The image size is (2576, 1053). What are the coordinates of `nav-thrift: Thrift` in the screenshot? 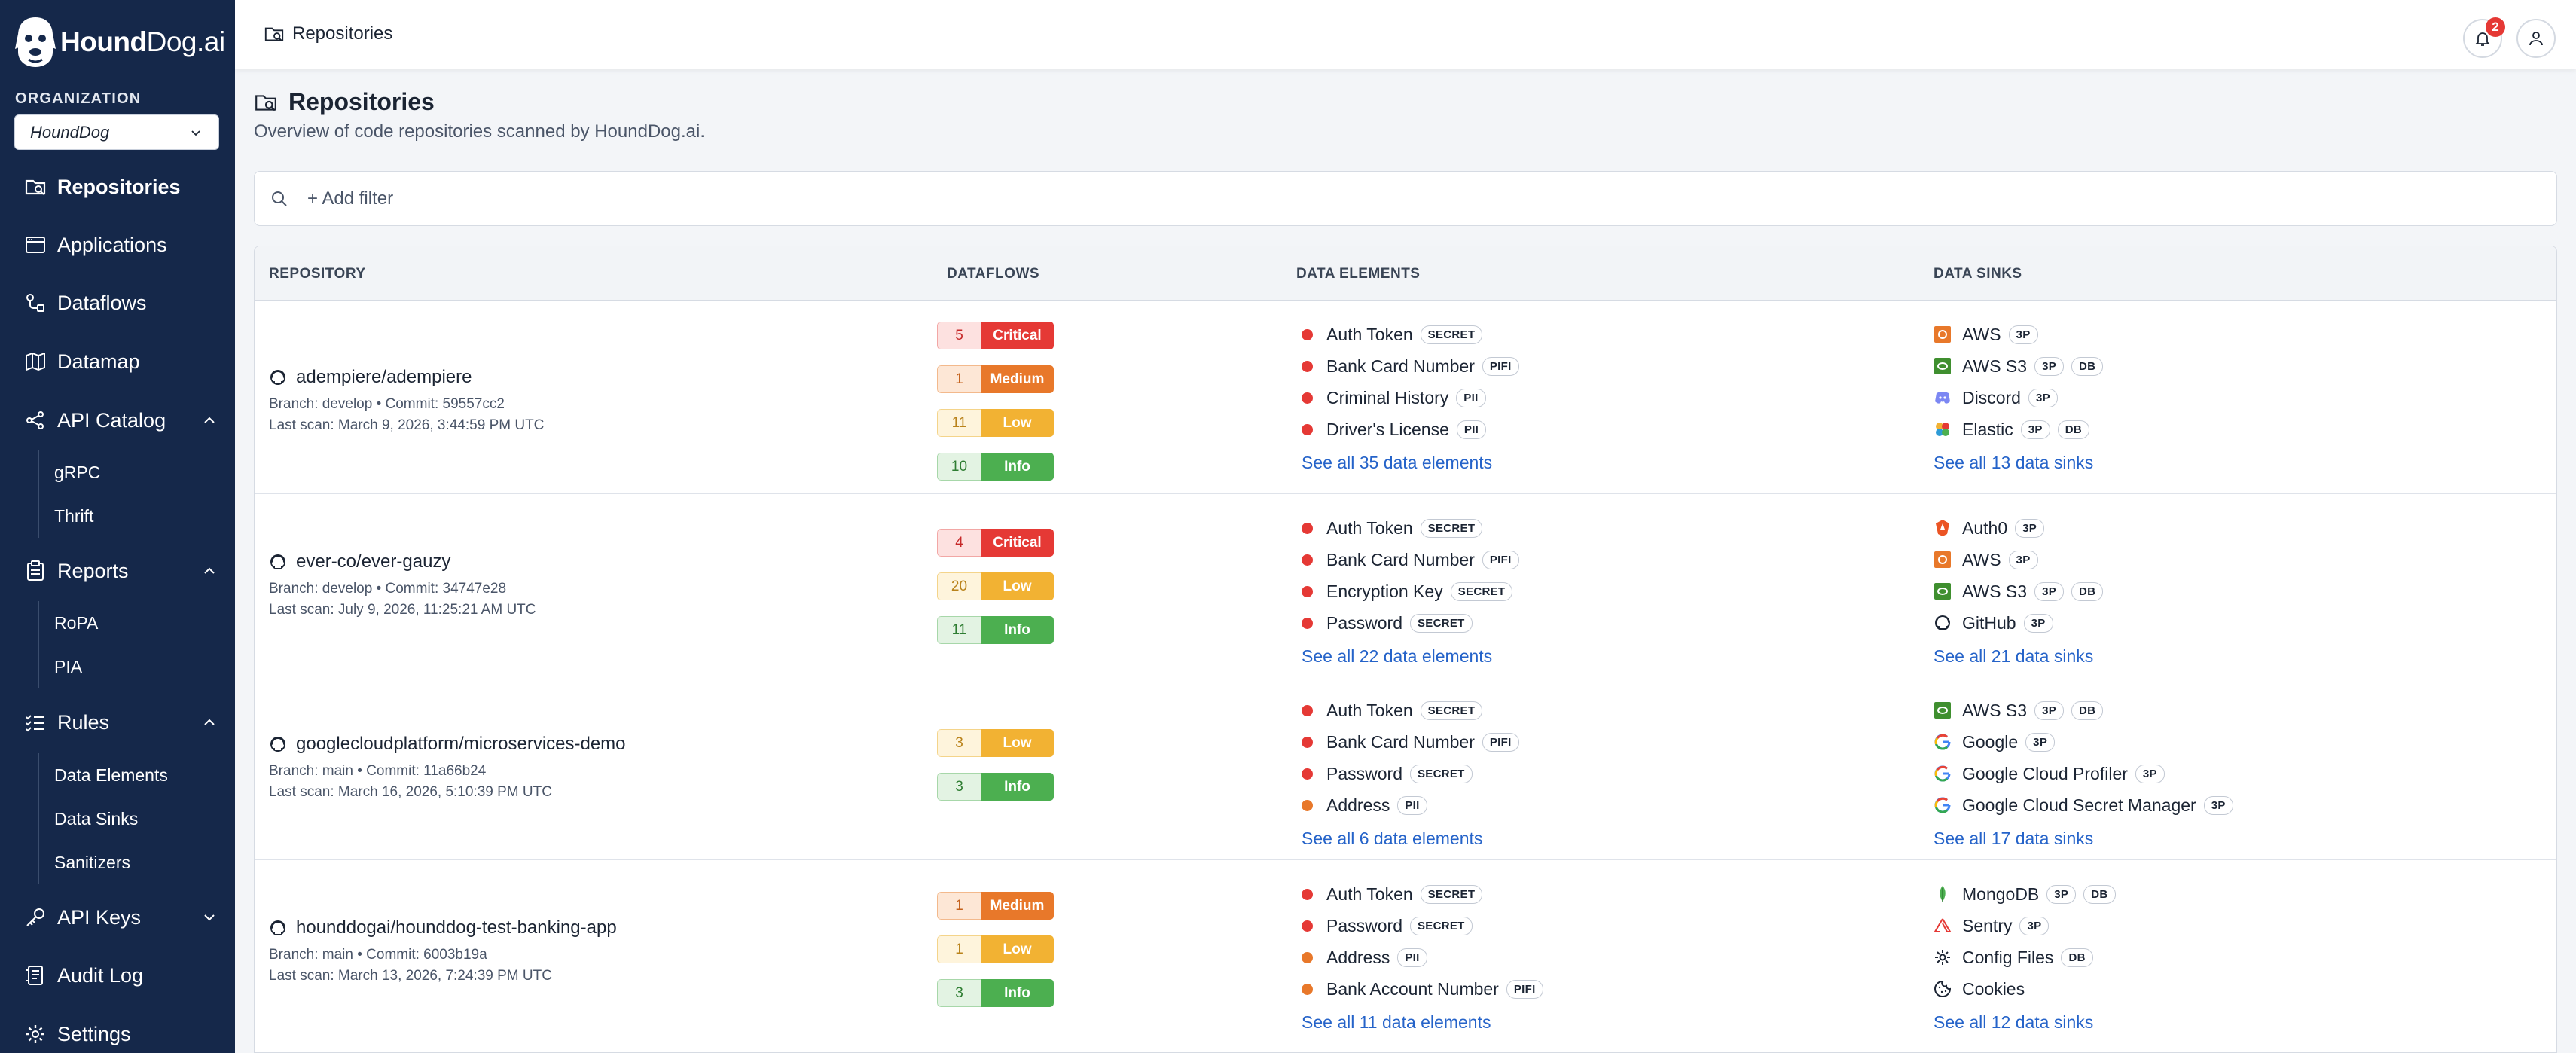 It's located at (129, 516).